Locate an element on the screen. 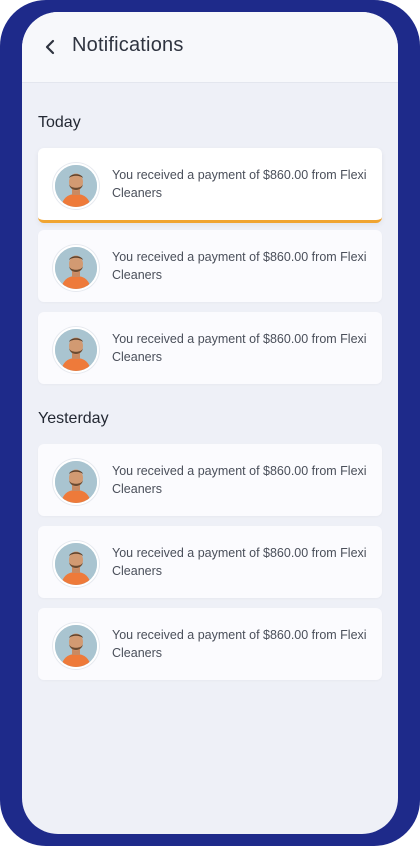  page-title: Notifications is located at coordinates (128, 45).